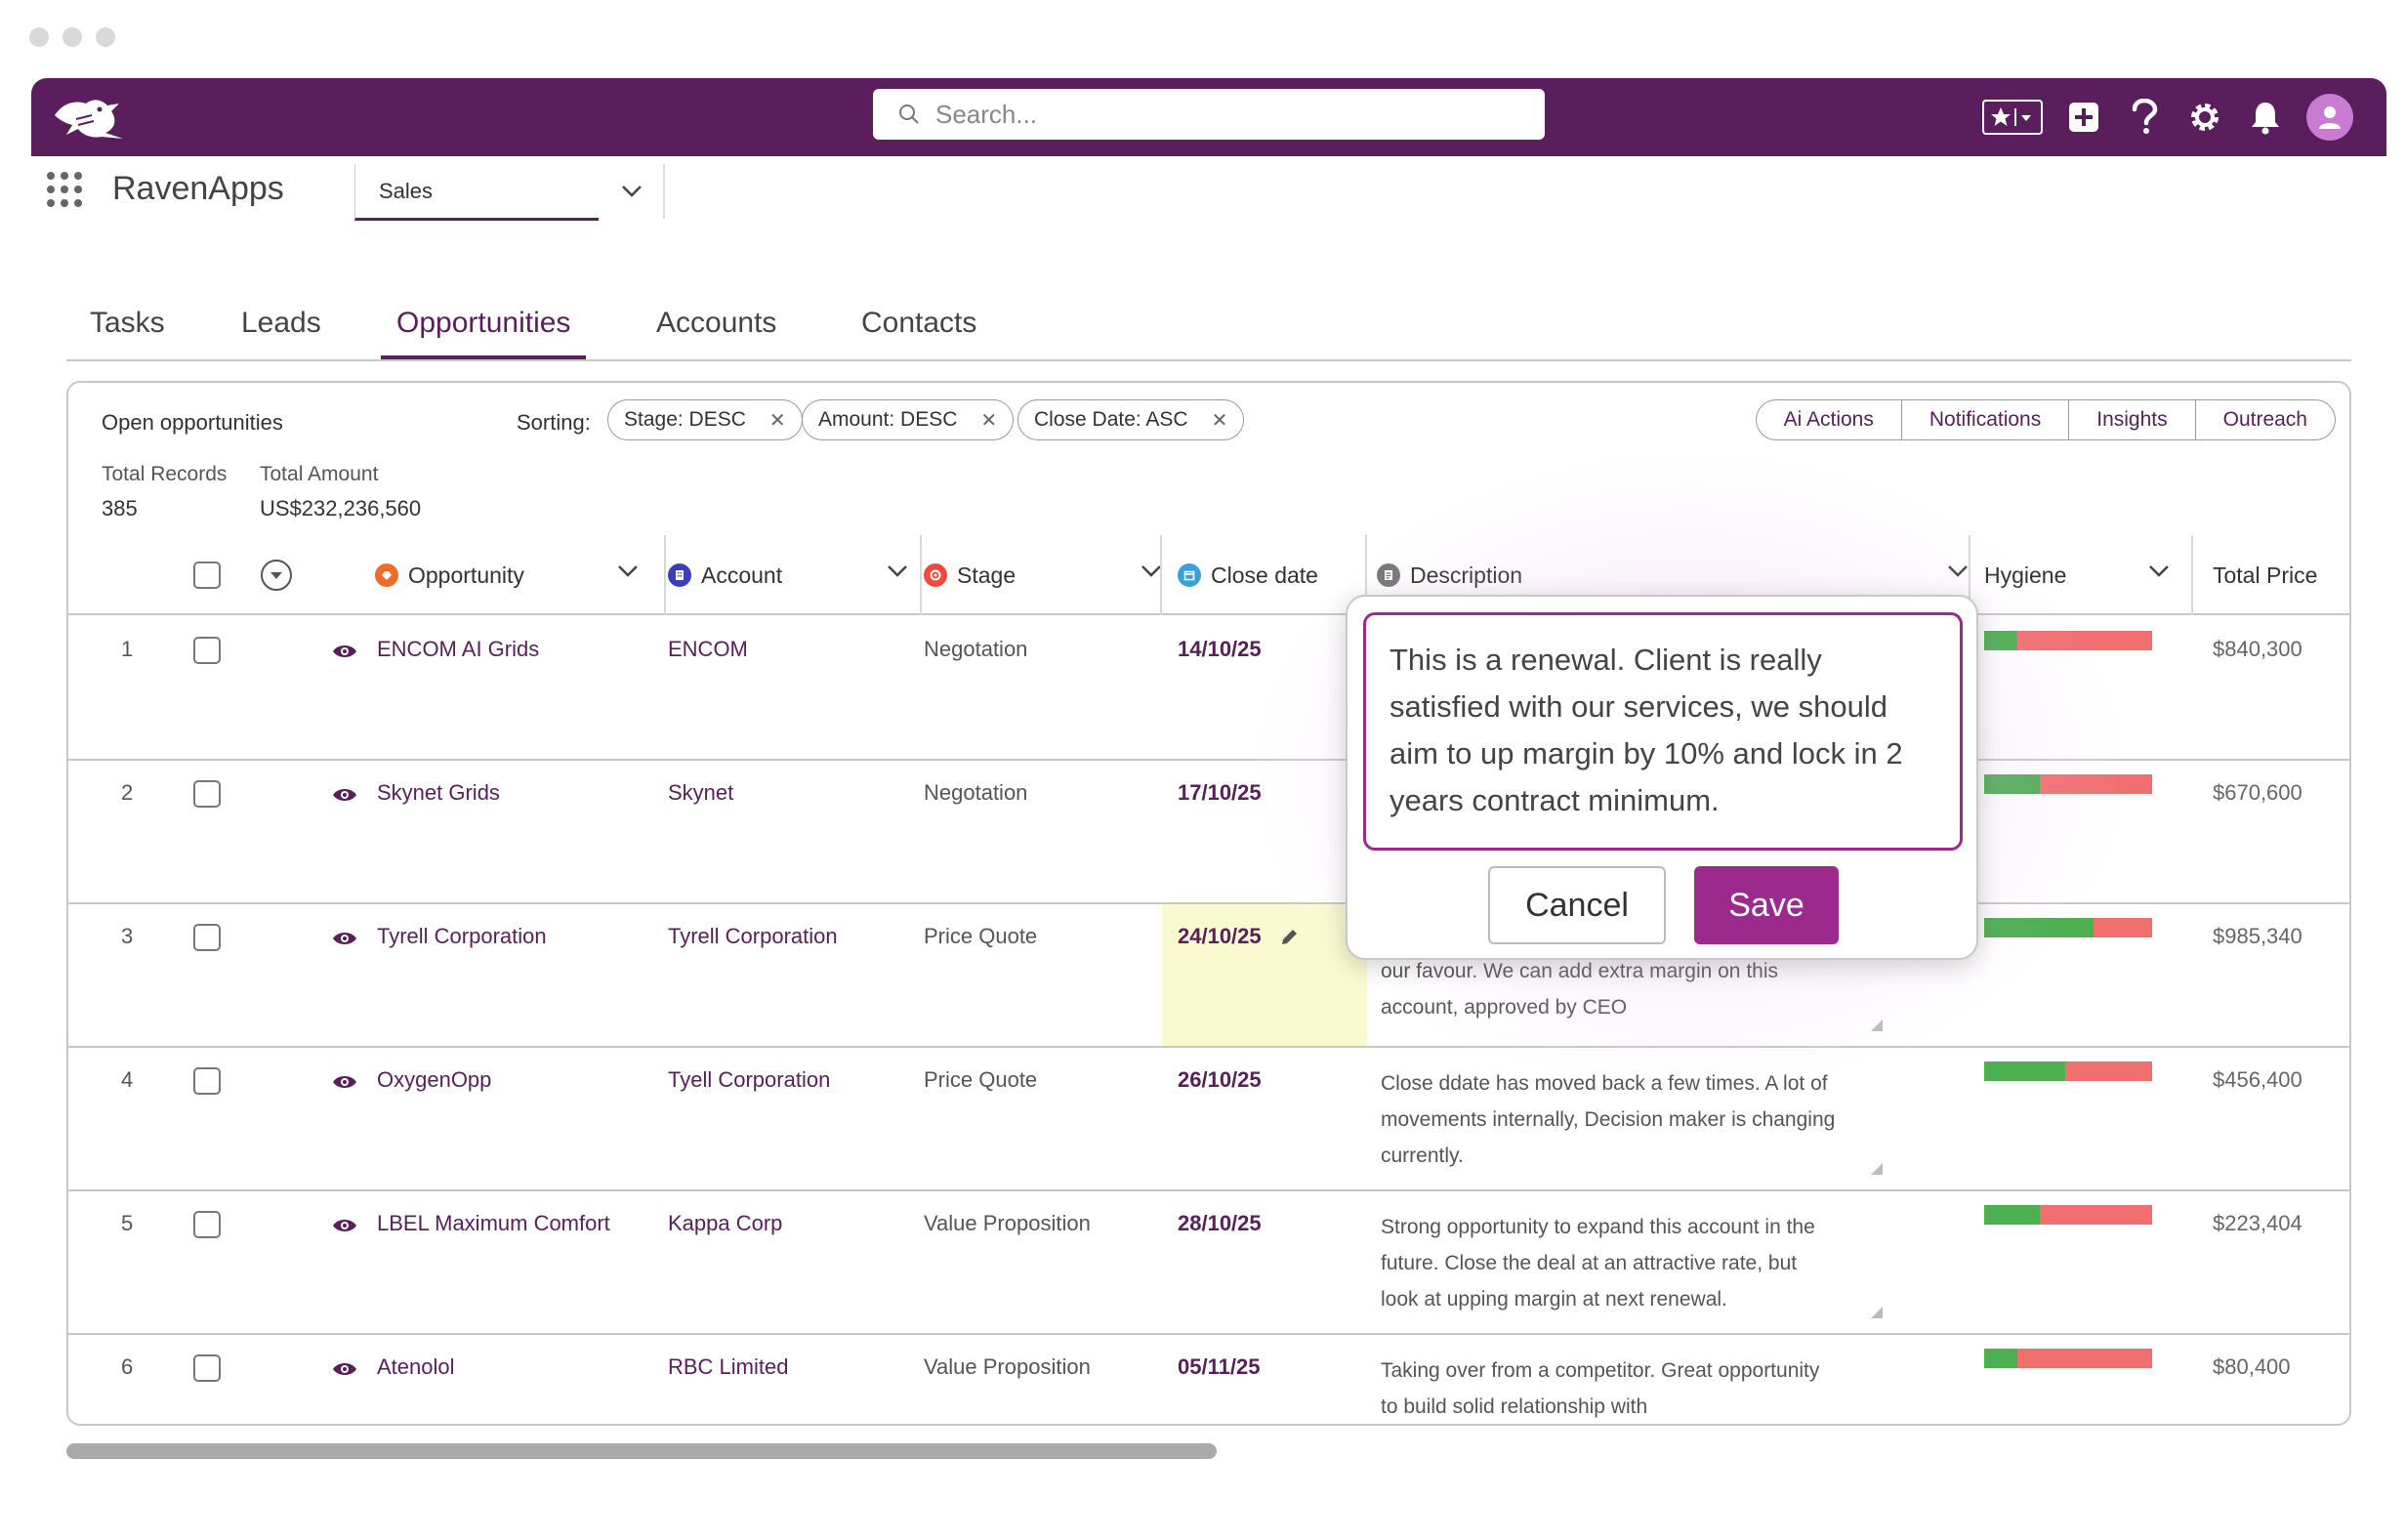  I want to click on settings-button, so click(2205, 117).